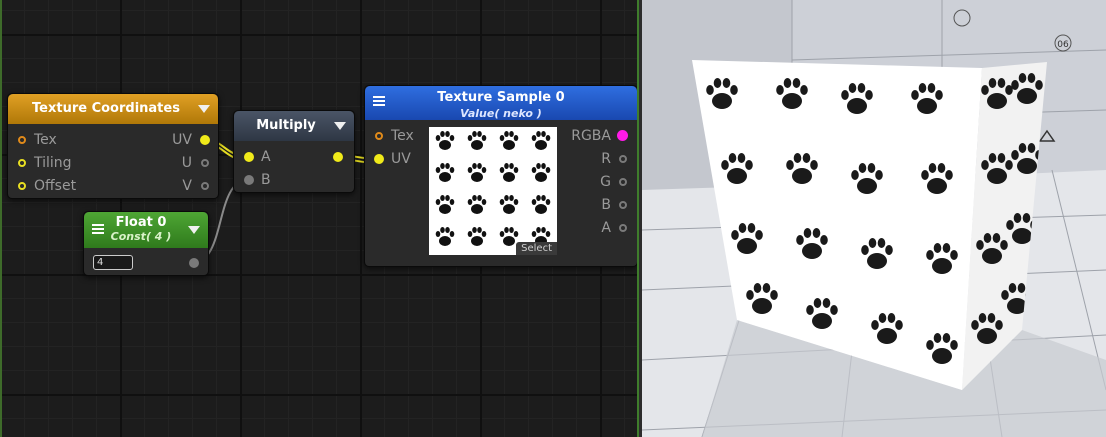  What do you see at coordinates (22, 186) in the screenshot?
I see `offset-input-port` at bounding box center [22, 186].